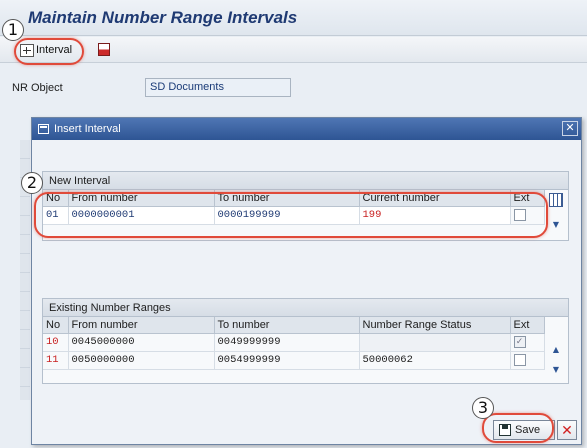 The height and width of the screenshot is (448, 587). Describe the element at coordinates (56, 325) in the screenshot. I see `col-no: No` at that location.